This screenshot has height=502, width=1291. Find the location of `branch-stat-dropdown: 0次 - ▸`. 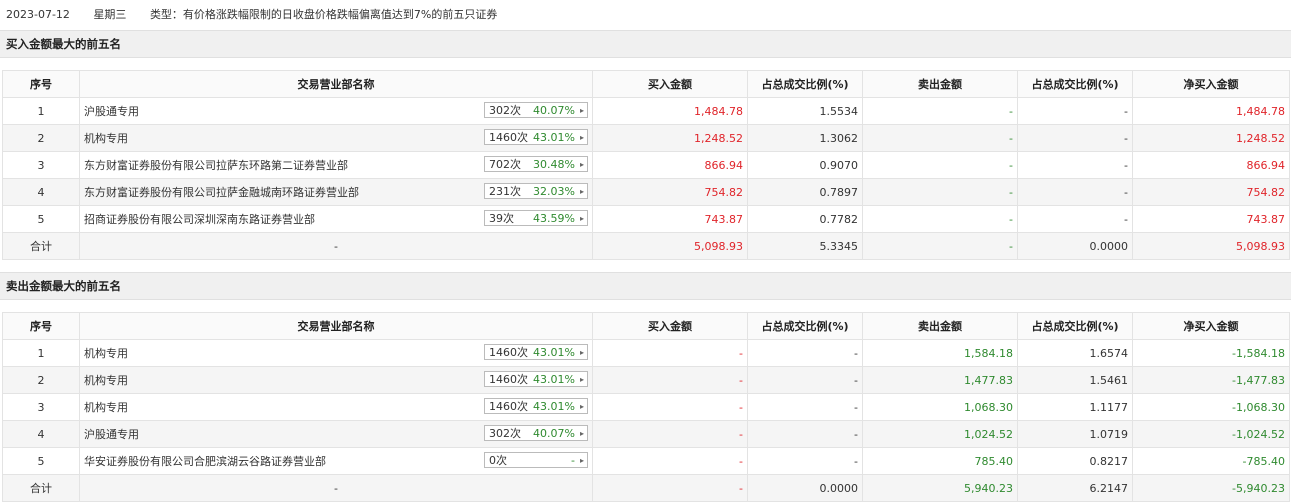

branch-stat-dropdown: 0次 - ▸ is located at coordinates (536, 460).